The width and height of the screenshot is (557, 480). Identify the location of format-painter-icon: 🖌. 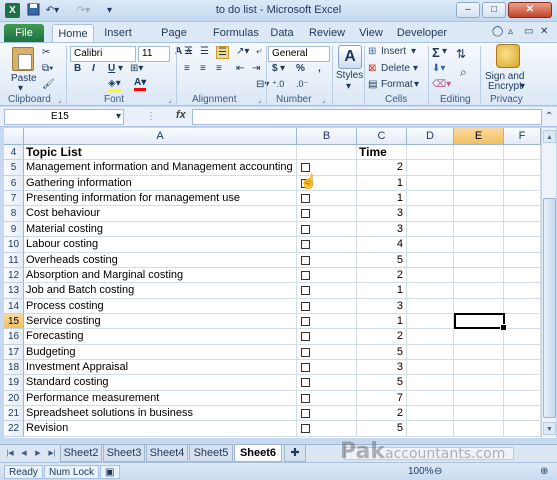
(48, 84).